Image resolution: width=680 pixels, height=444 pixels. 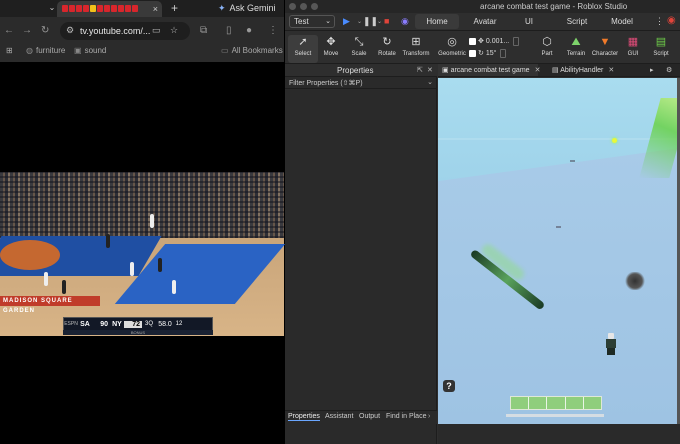 What do you see at coordinates (472, 53) in the screenshot?
I see `snap-rotate-checkbox` at bounding box center [472, 53].